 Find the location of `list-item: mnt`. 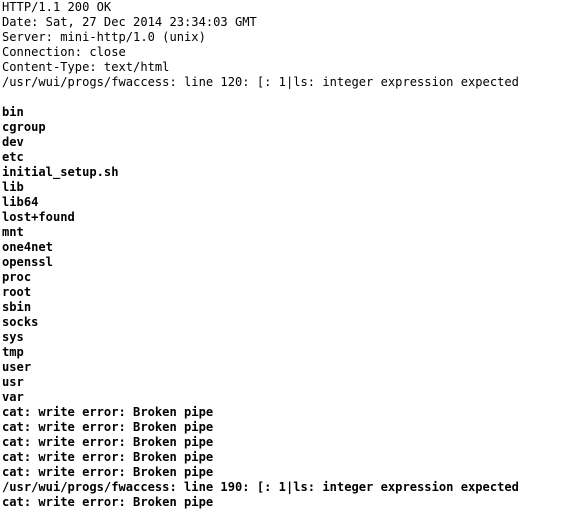

list-item: mnt is located at coordinates (13, 232).